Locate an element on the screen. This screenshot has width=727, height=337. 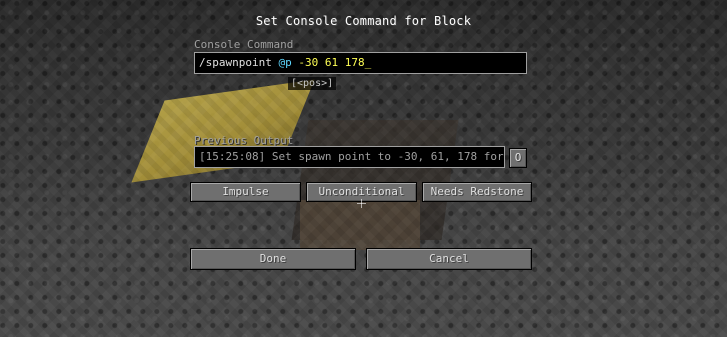
suggestion-hint: [<pos>] is located at coordinates (312, 83).